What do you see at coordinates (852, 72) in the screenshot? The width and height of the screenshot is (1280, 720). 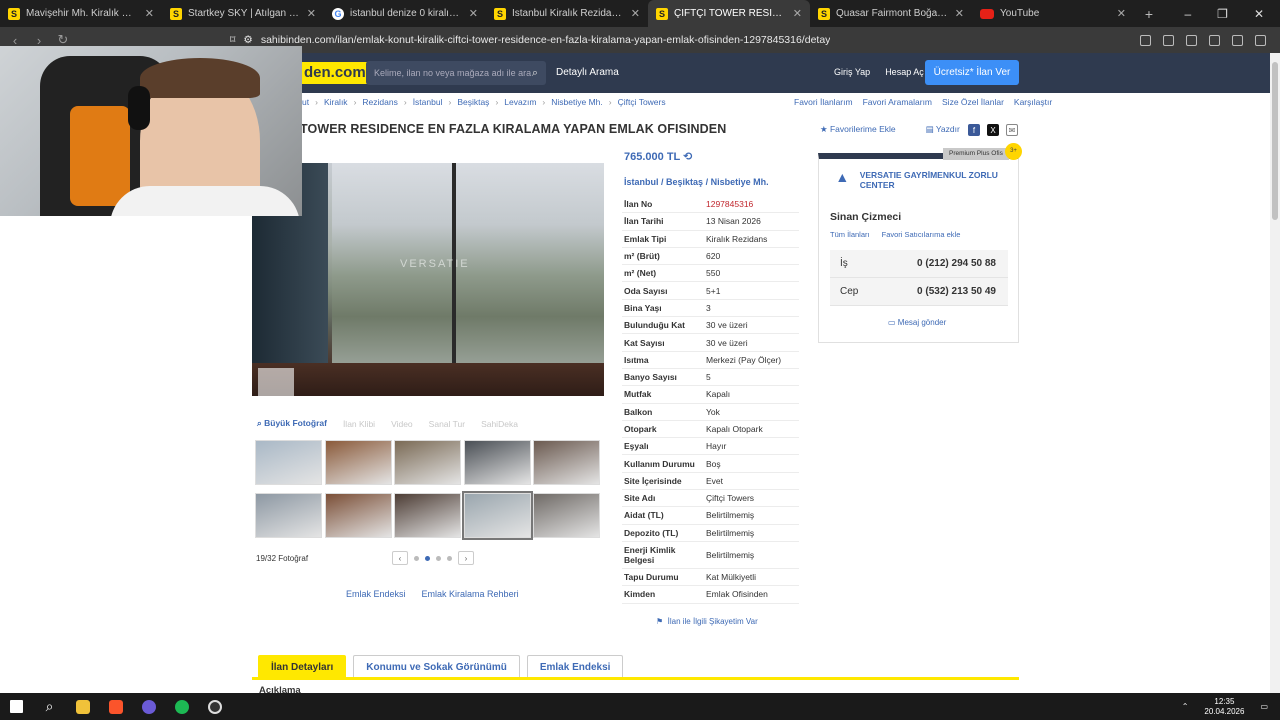 I see `login-link: Giriş Yap` at bounding box center [852, 72].